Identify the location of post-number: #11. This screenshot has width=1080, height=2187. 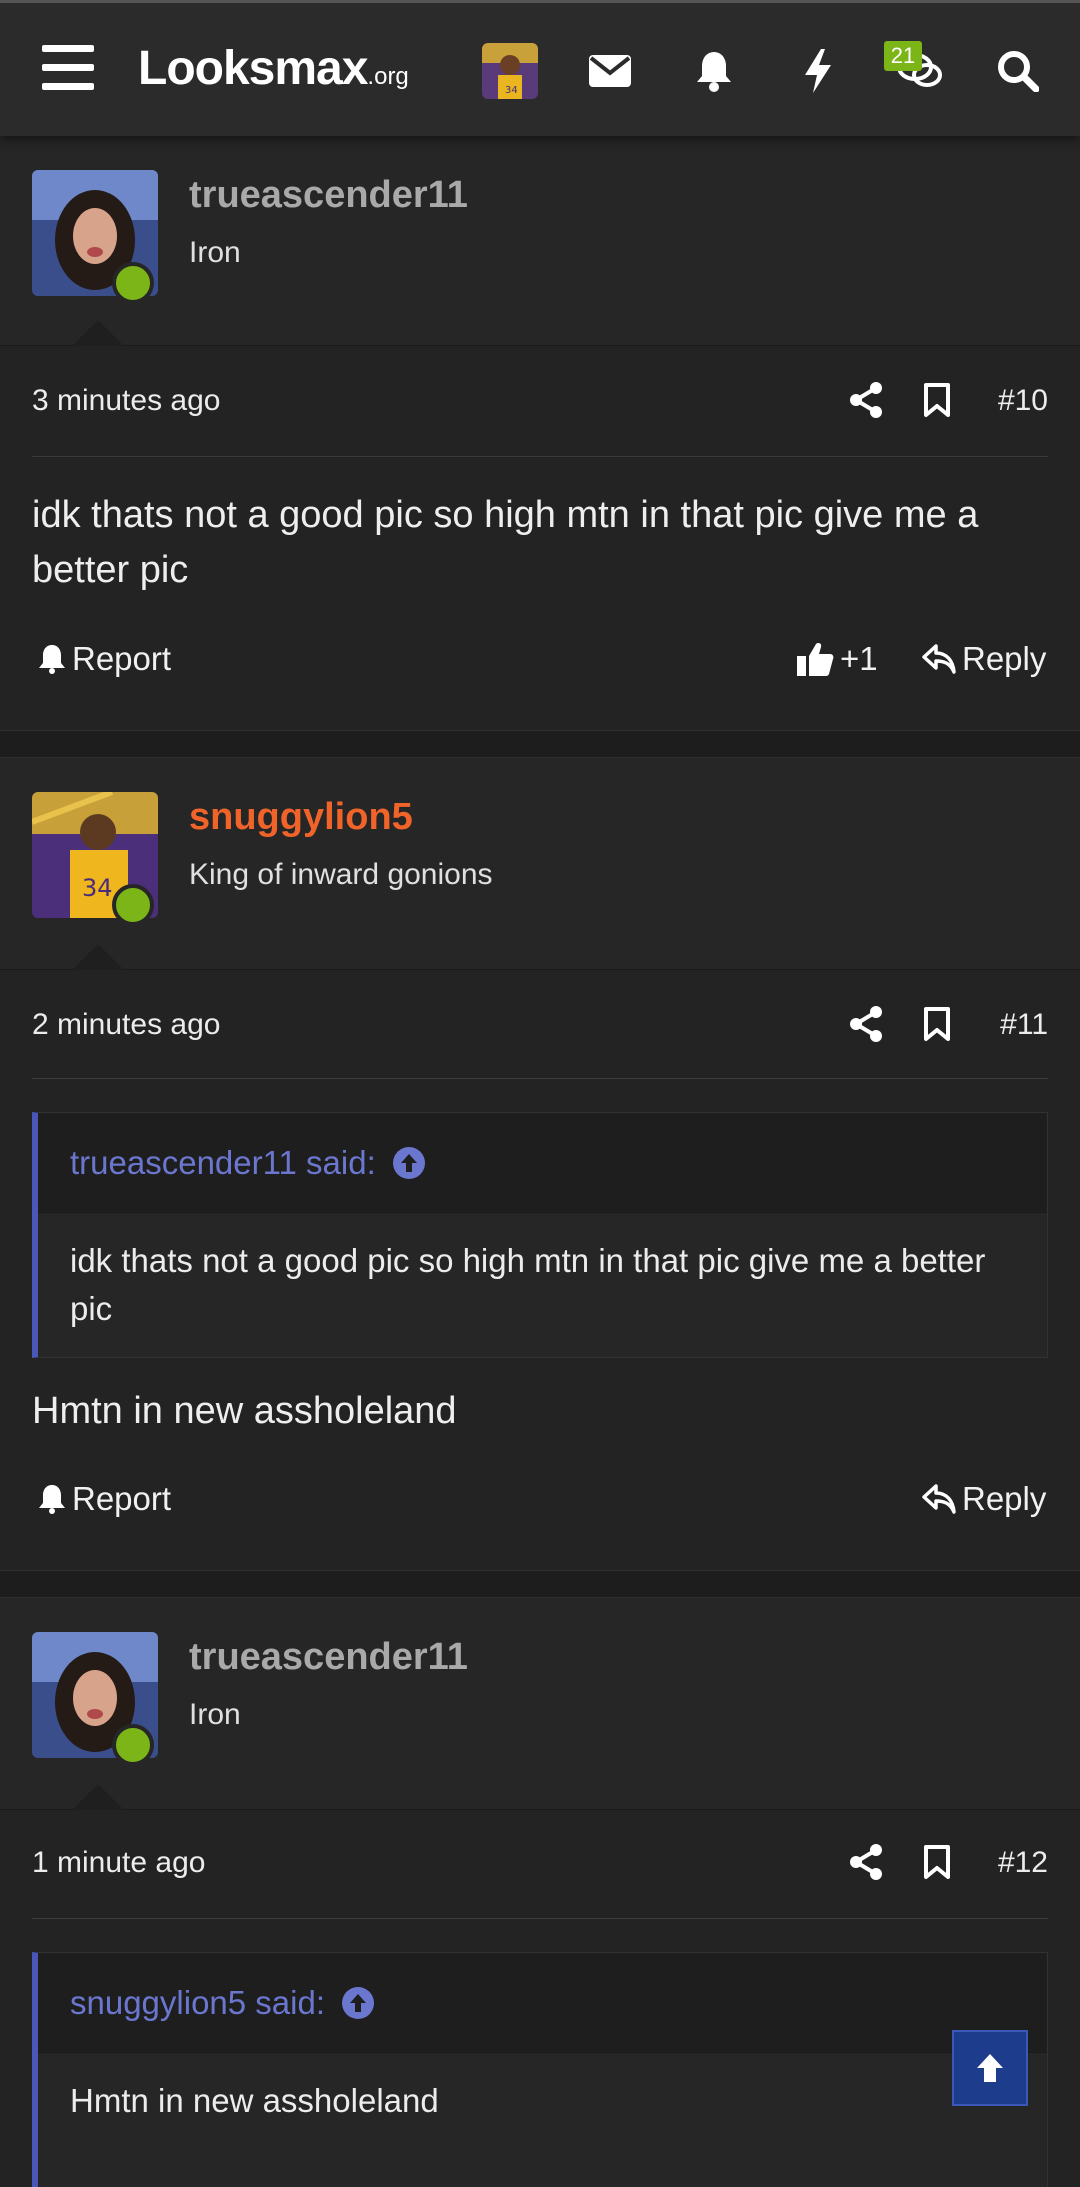
(1024, 1025).